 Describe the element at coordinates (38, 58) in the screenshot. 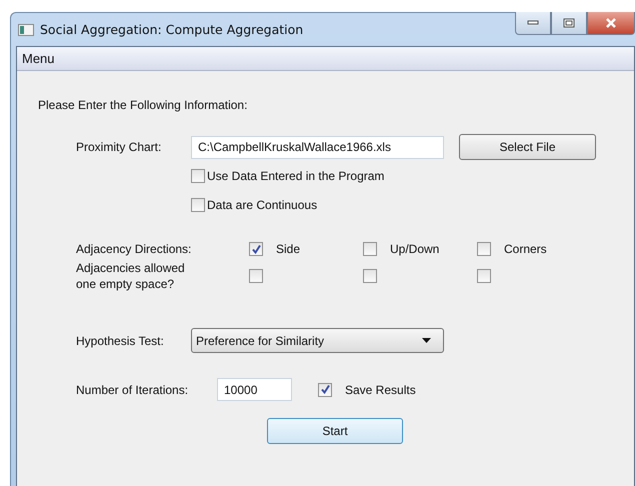

I see `menu-item: Menu` at that location.